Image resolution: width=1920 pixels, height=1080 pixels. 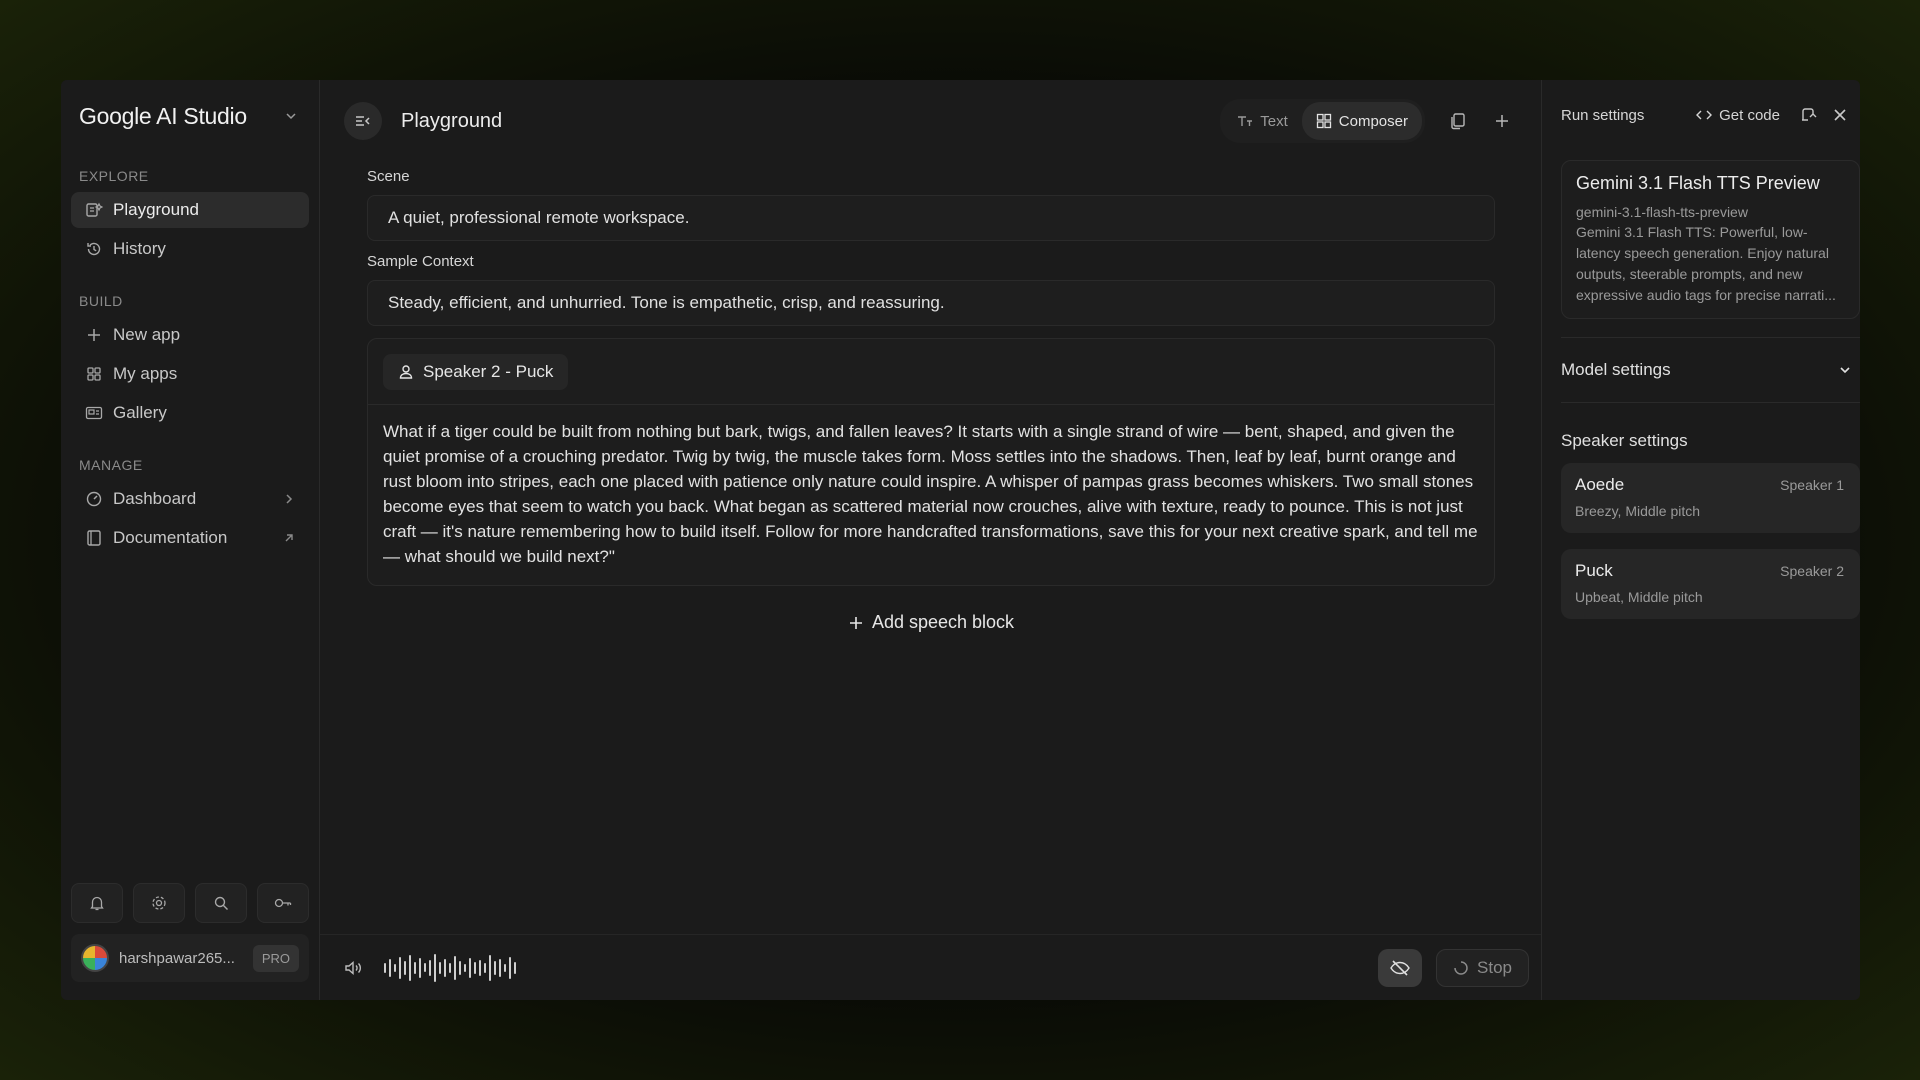 I want to click on tab-label: Composer, so click(x=1373, y=121).